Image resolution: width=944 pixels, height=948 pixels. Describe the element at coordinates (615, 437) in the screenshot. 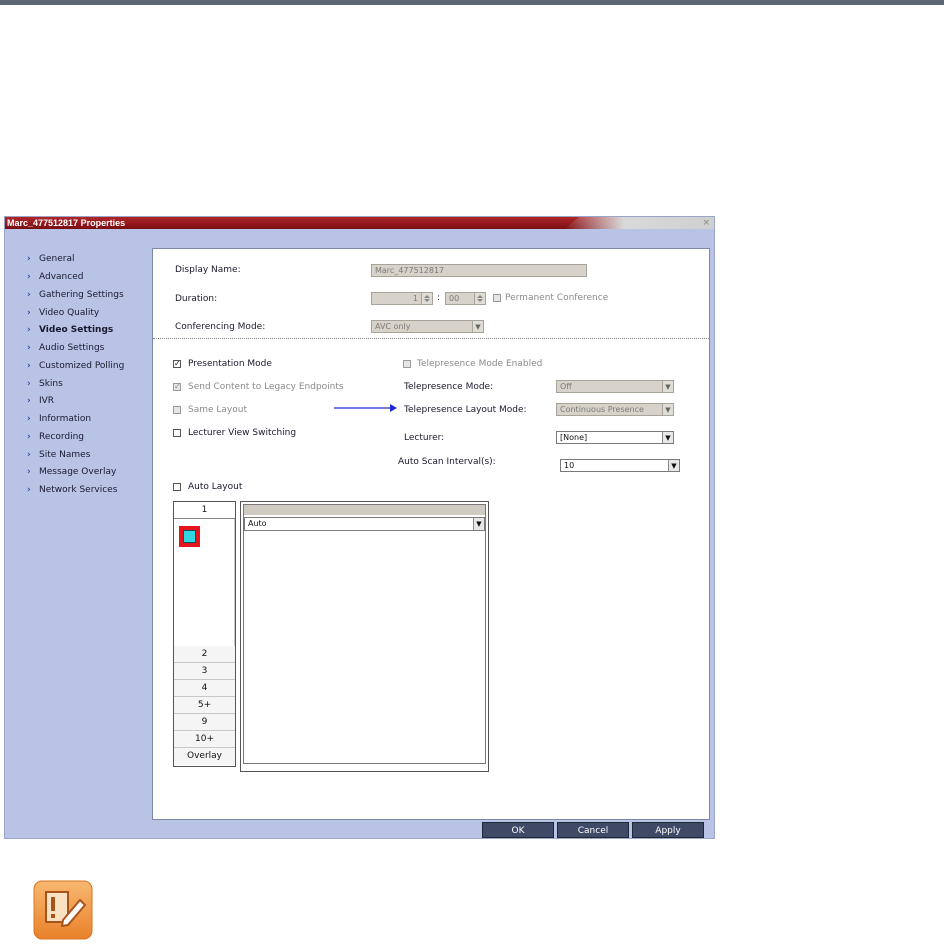

I see `lecturer-select: [None] ▼` at that location.